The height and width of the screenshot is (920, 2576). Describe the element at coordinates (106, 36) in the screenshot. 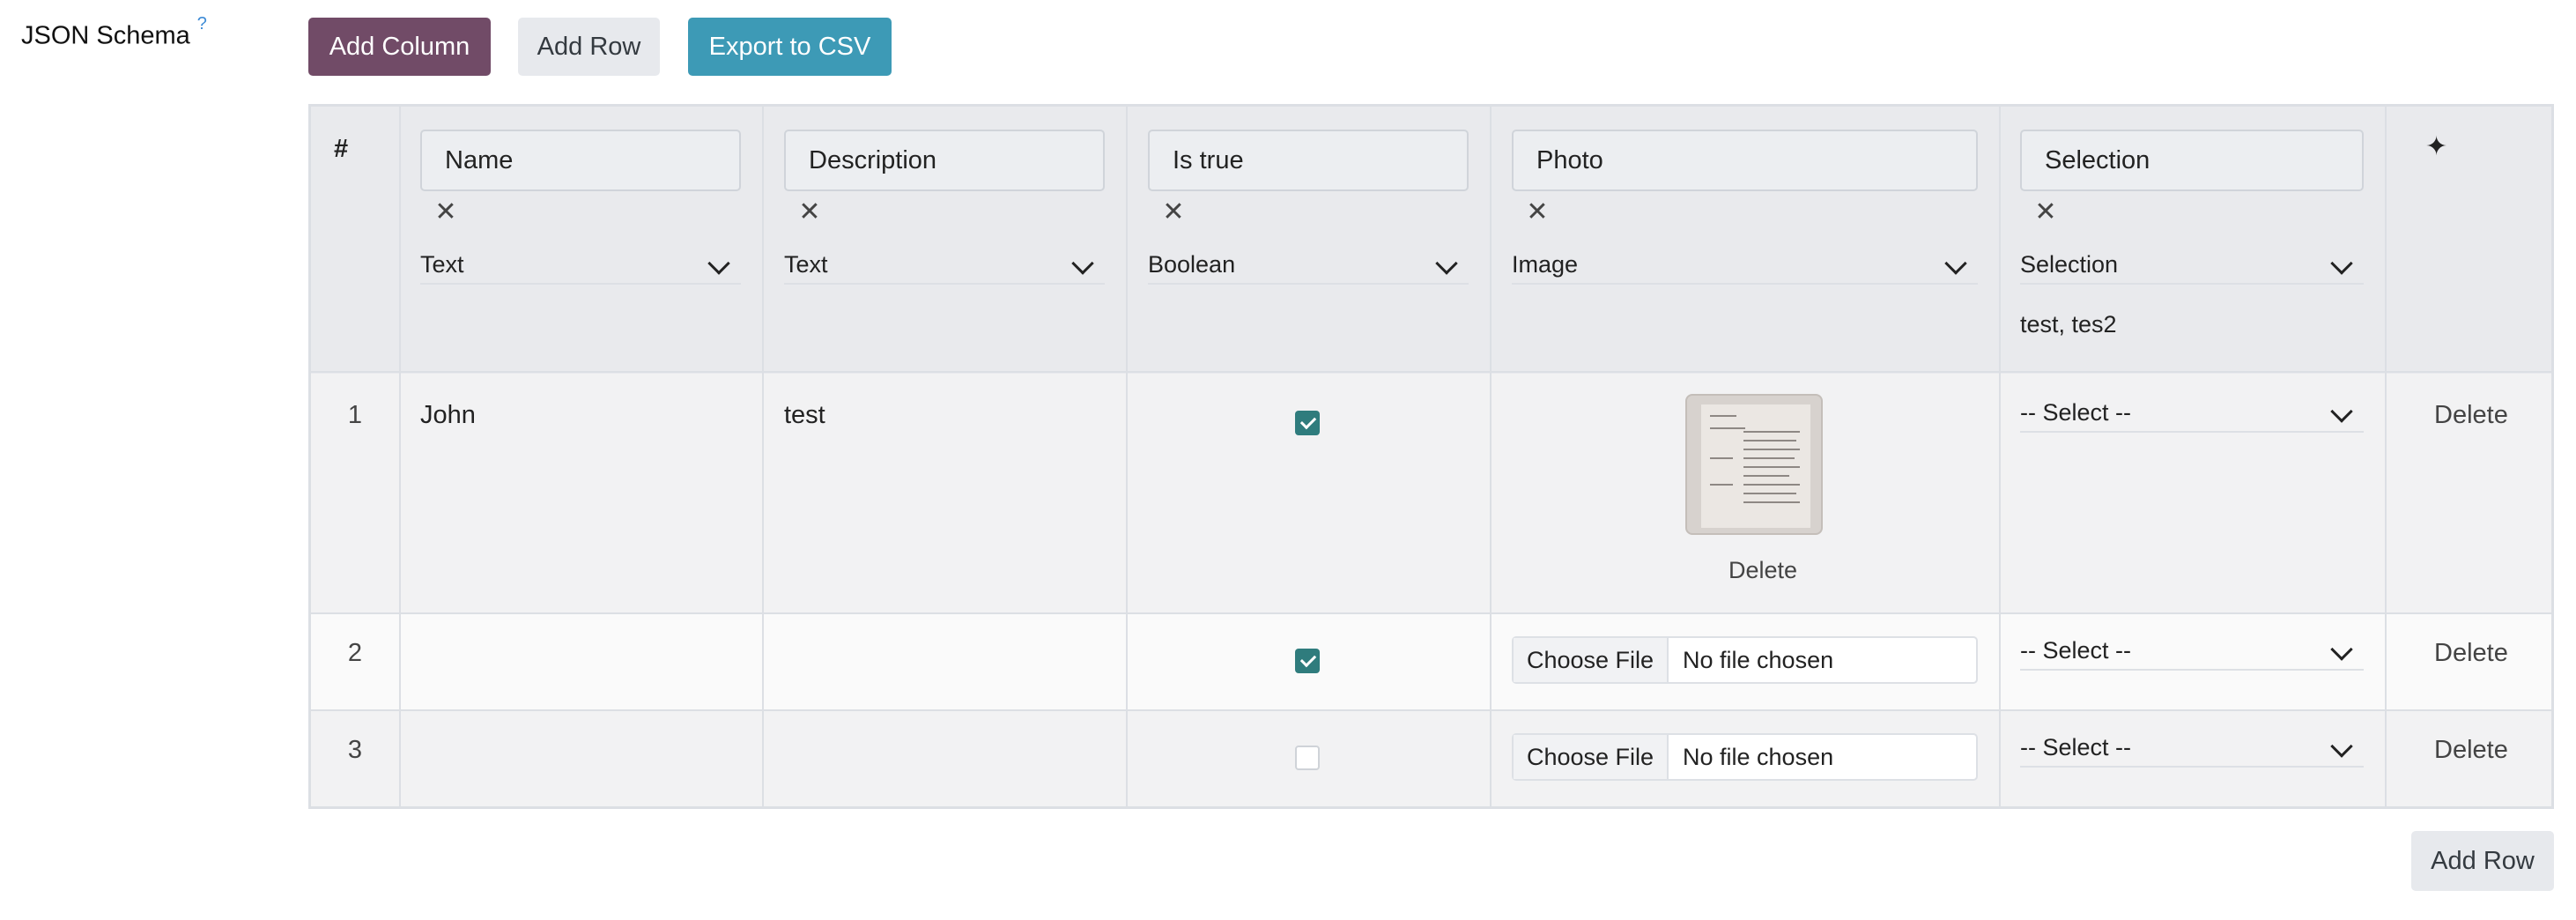

I see `field-label-text: JSON Schema` at that location.